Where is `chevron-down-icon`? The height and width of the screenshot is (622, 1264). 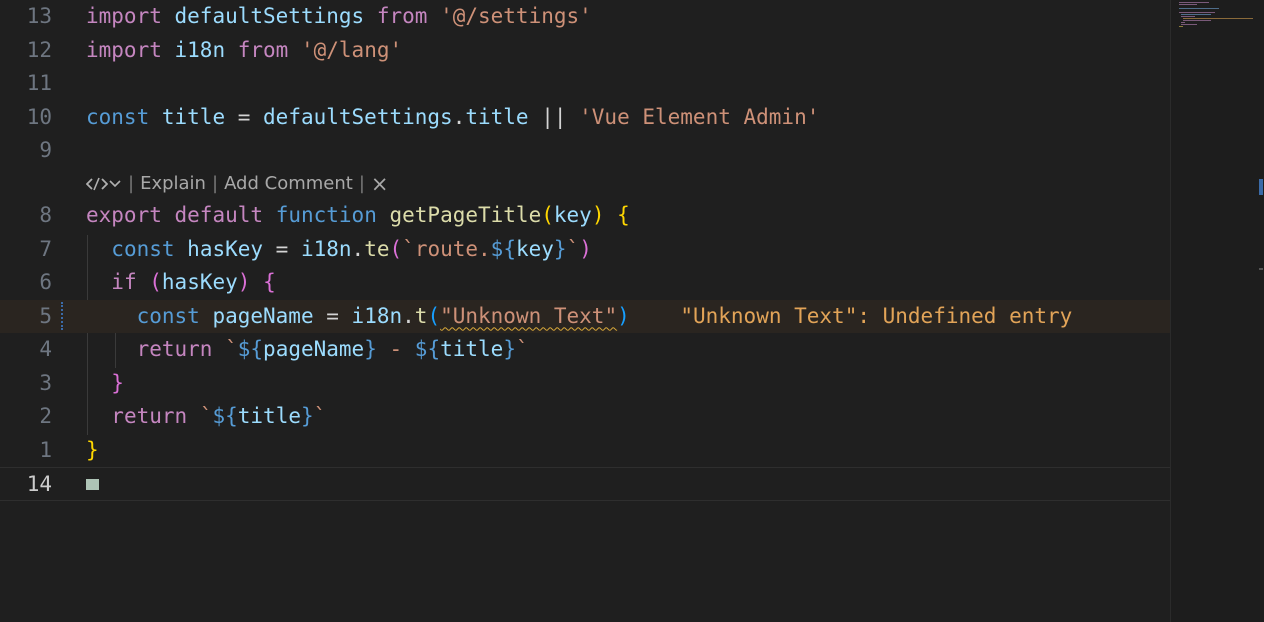 chevron-down-icon is located at coordinates (115, 184).